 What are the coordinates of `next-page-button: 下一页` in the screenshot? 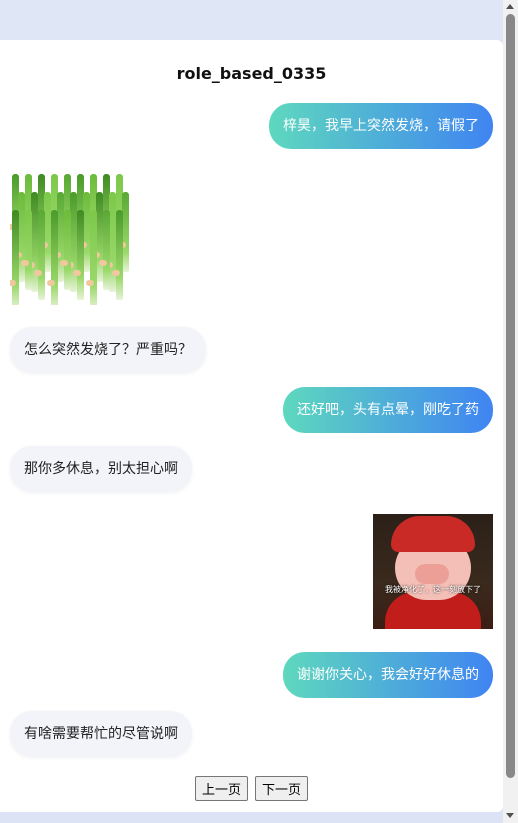 It's located at (282, 788).